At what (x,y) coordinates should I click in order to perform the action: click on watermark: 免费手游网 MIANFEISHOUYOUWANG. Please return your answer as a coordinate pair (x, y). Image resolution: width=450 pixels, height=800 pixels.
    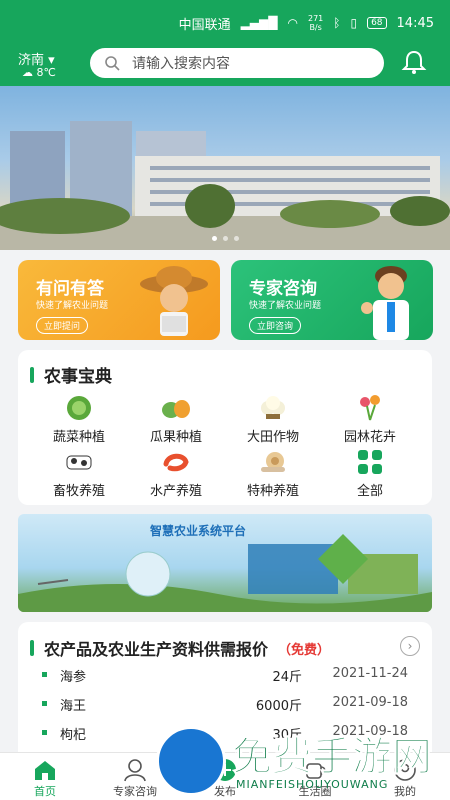
    Looking at the image, I should click on (301, 761).